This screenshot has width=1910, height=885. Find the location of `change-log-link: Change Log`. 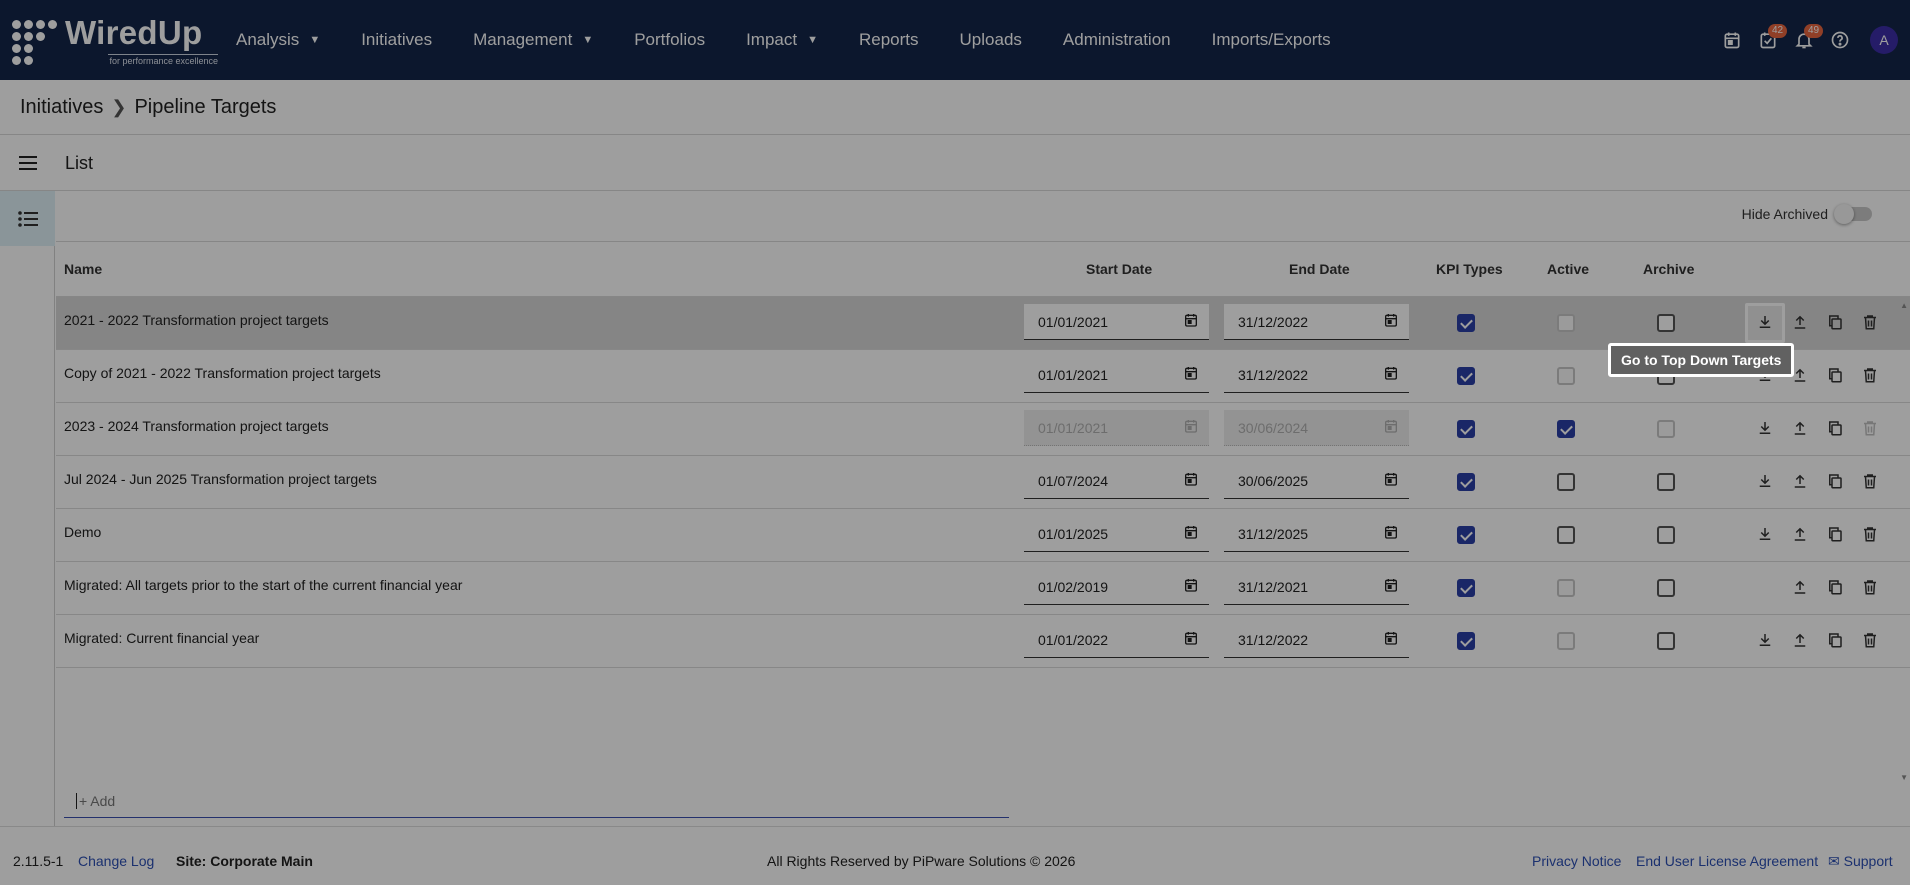

change-log-link: Change Log is located at coordinates (116, 861).